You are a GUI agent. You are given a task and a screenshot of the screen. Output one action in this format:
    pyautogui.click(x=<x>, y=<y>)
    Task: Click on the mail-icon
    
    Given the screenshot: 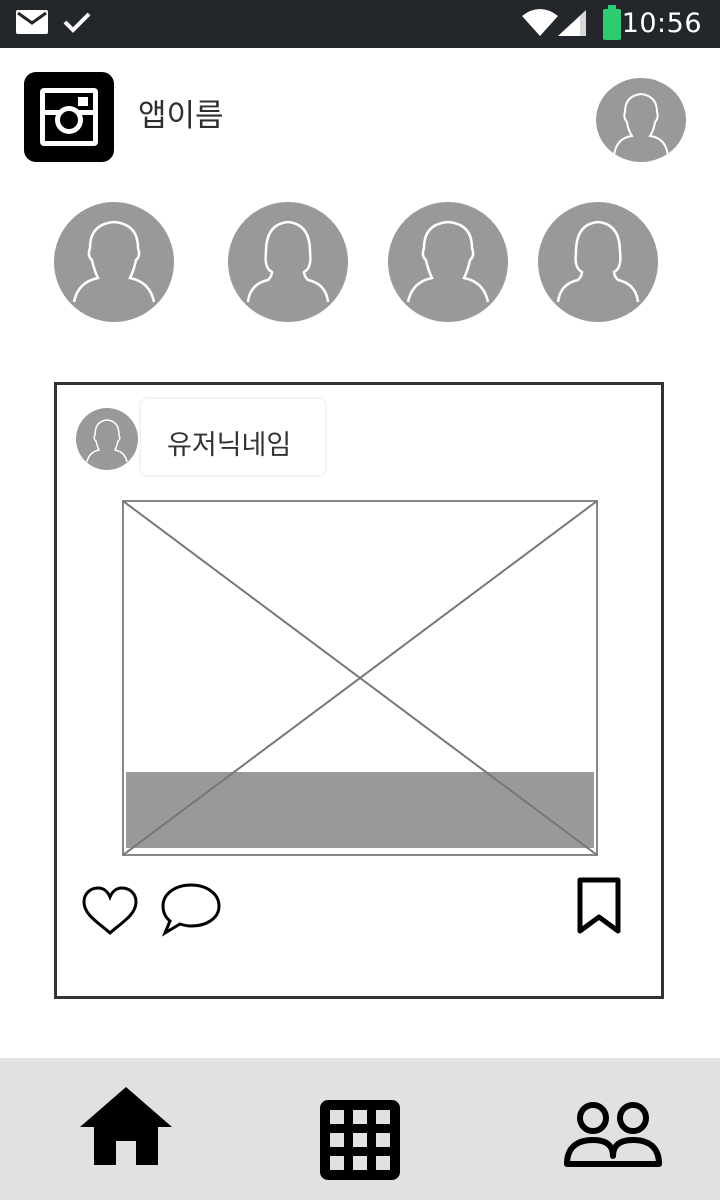 What is the action you would take?
    pyautogui.click(x=32, y=22)
    